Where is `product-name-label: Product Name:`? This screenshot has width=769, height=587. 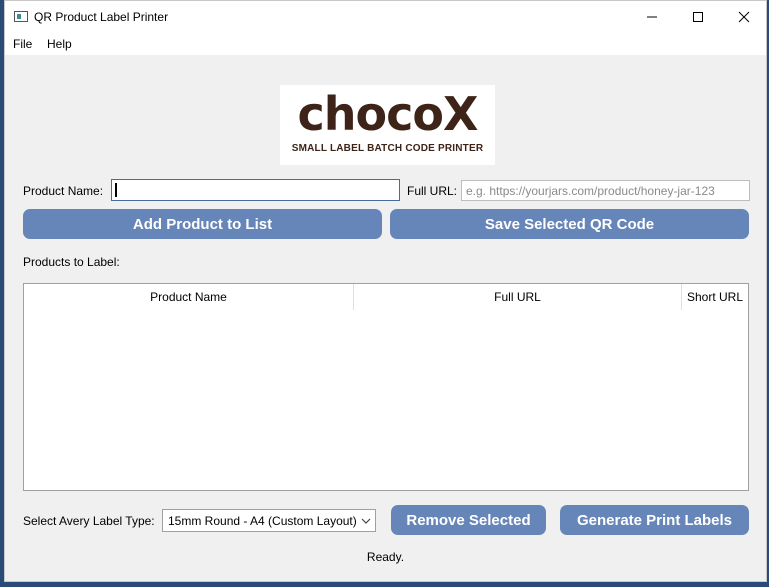 product-name-label: Product Name: is located at coordinates (63, 191).